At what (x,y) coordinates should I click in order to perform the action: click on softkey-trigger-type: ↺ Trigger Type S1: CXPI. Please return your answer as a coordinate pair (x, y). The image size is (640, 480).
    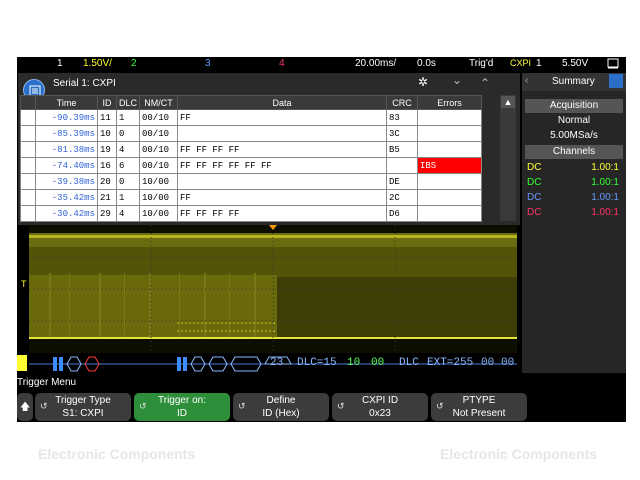
    Looking at the image, I should click on (83, 407).